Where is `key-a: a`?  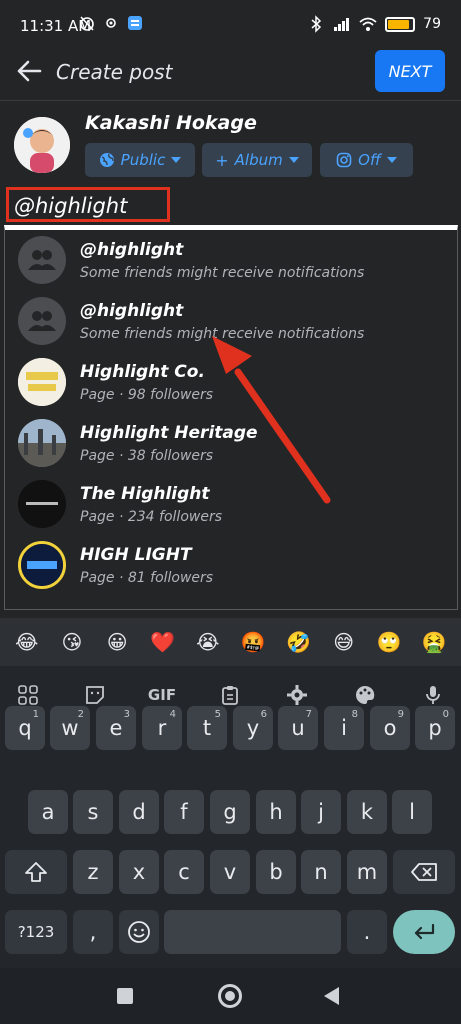 key-a: a is located at coordinates (48, 812).